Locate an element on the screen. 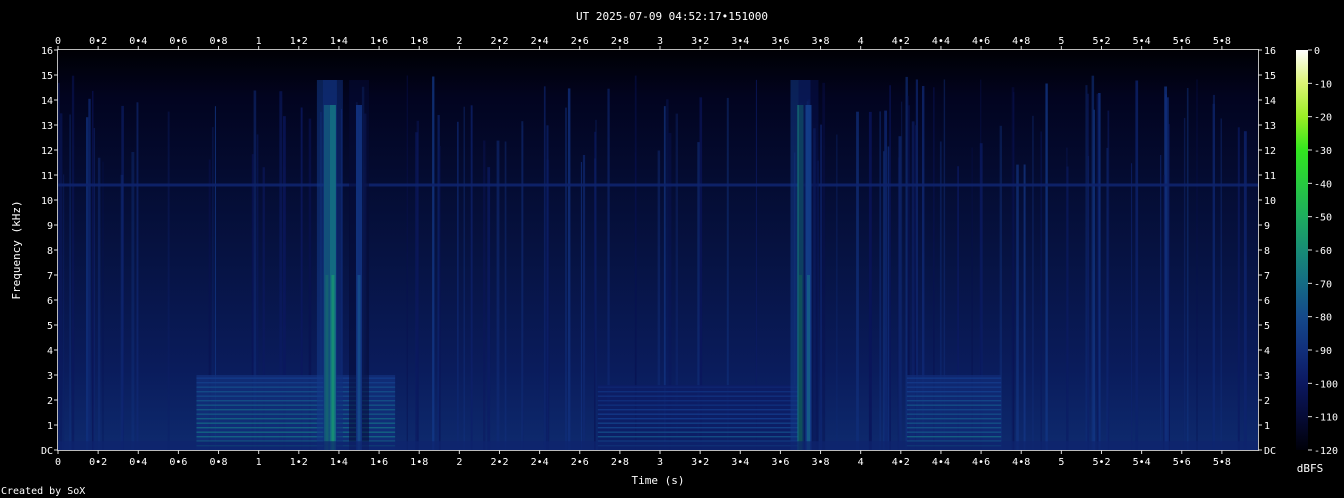 The image size is (1344, 498). x-tick-label-top: 3•4 is located at coordinates (740, 41).